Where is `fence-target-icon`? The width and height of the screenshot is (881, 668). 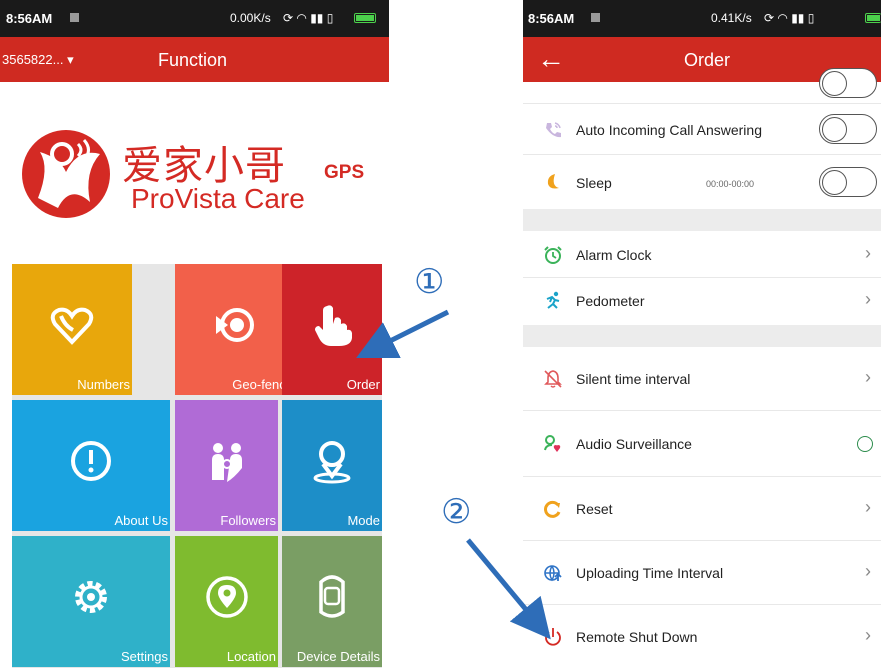
fence-target-icon is located at coordinates (235, 325).